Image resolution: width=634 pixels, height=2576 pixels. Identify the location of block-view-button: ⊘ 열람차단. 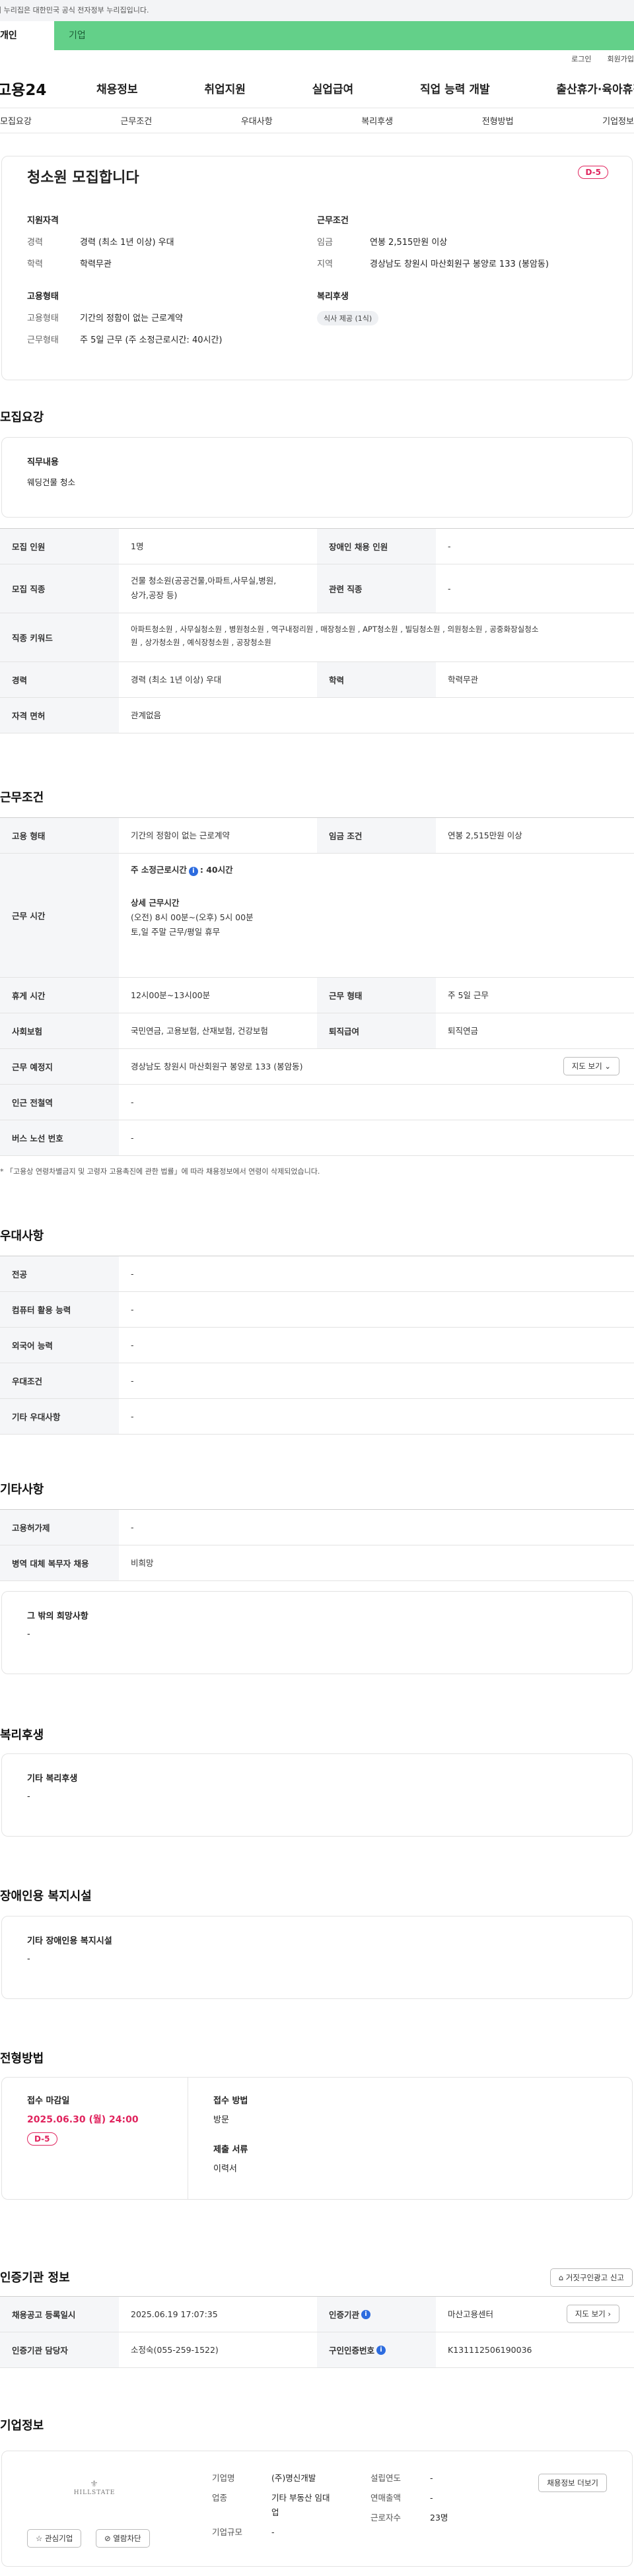
(123, 2538).